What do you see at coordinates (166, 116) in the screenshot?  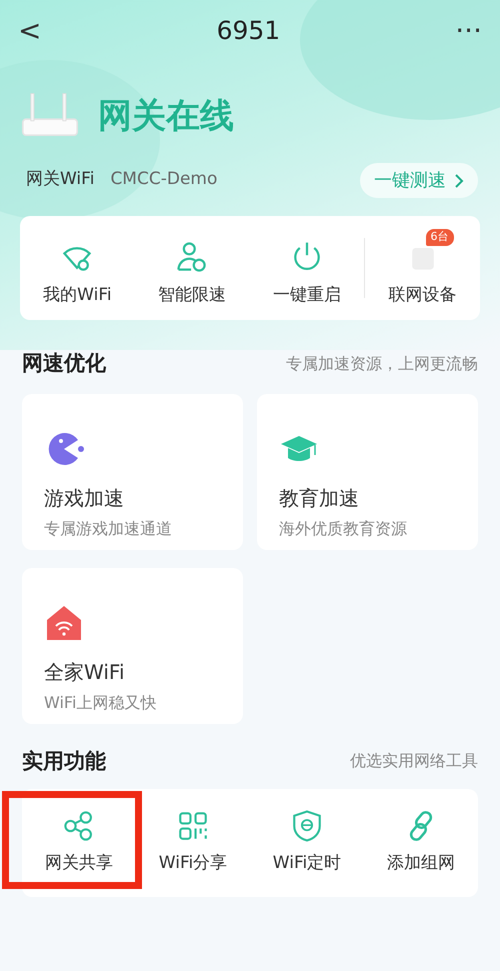 I see `gateway-status: 网关在线` at bounding box center [166, 116].